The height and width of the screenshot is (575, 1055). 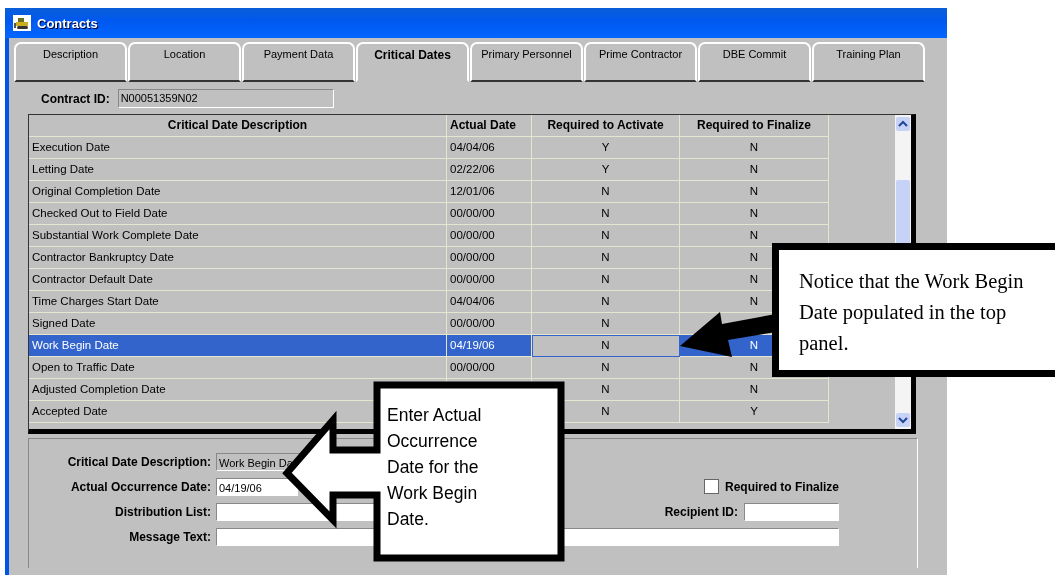 I want to click on column-header: Critical Date Description, so click(x=238, y=126).